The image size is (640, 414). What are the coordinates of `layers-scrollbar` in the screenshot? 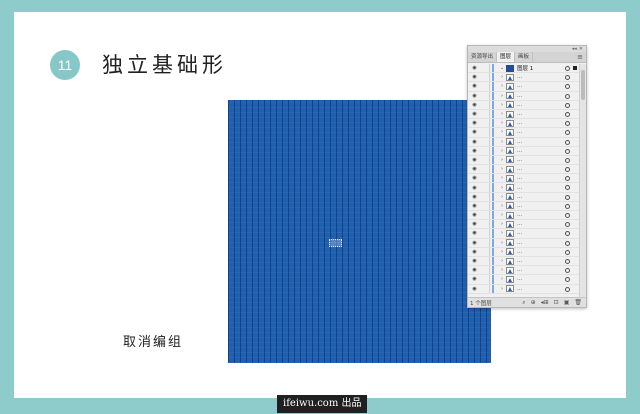 It's located at (582, 181).